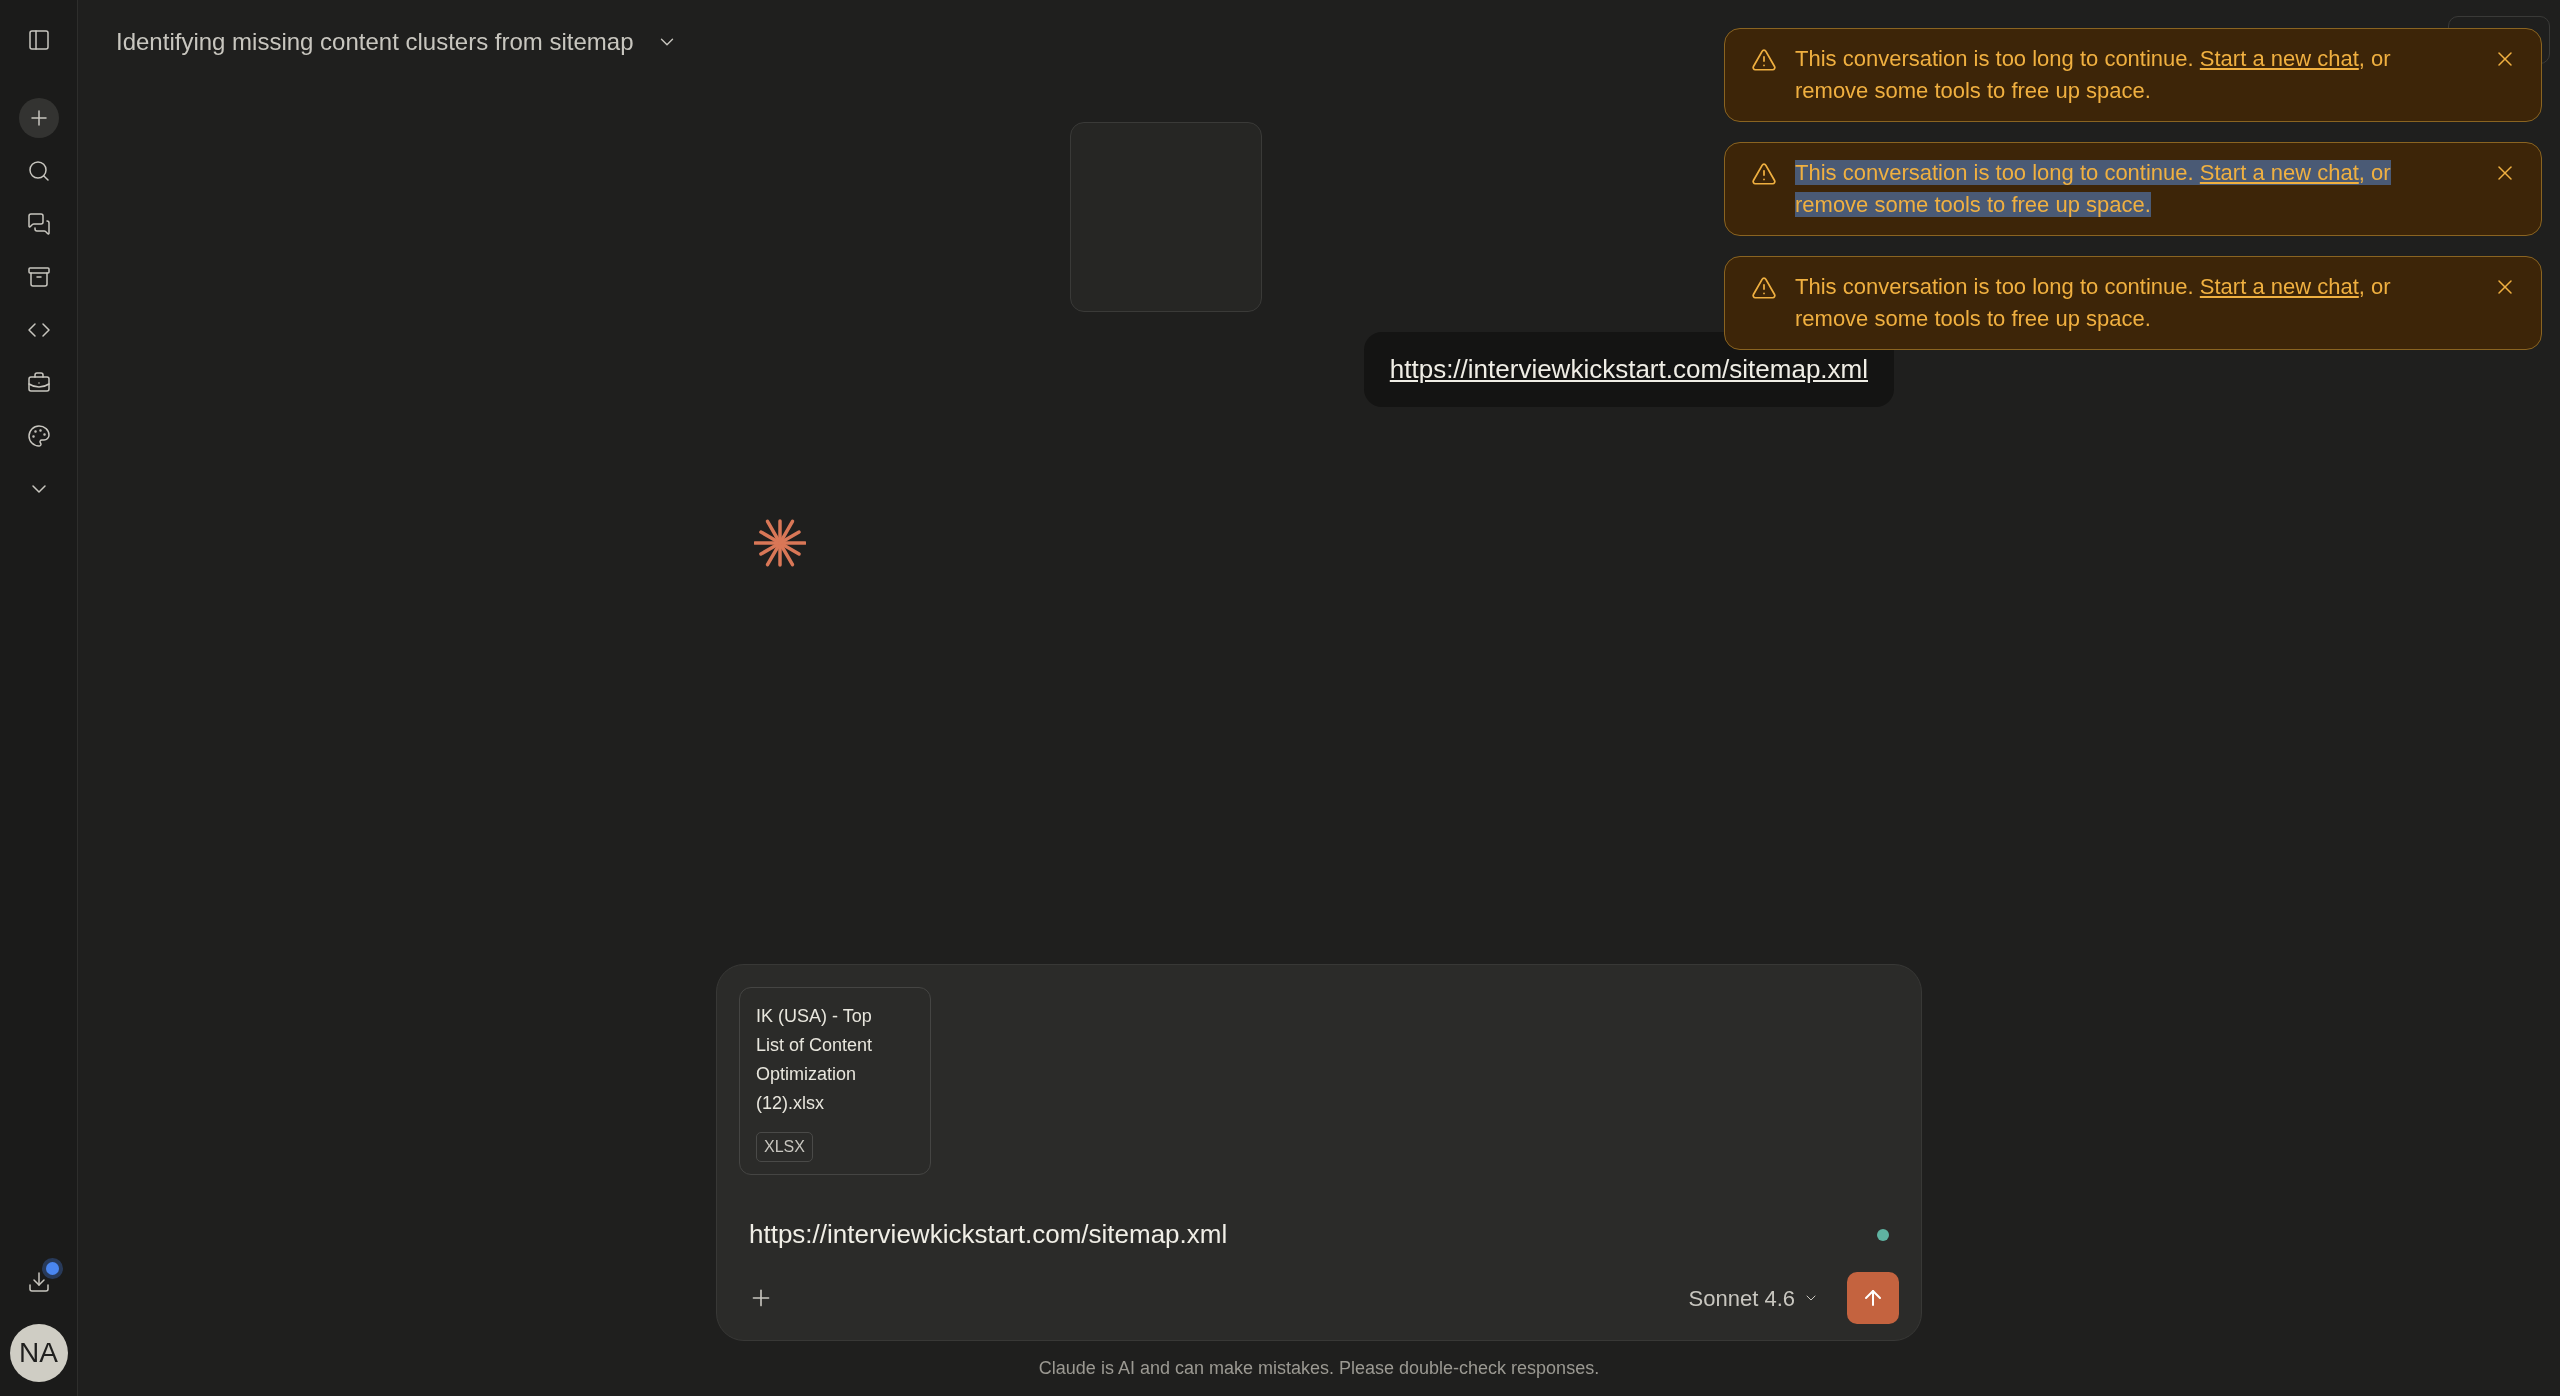 The width and height of the screenshot is (2560, 1396). What do you see at coordinates (38, 1353) in the screenshot?
I see `user-avatar: NA` at bounding box center [38, 1353].